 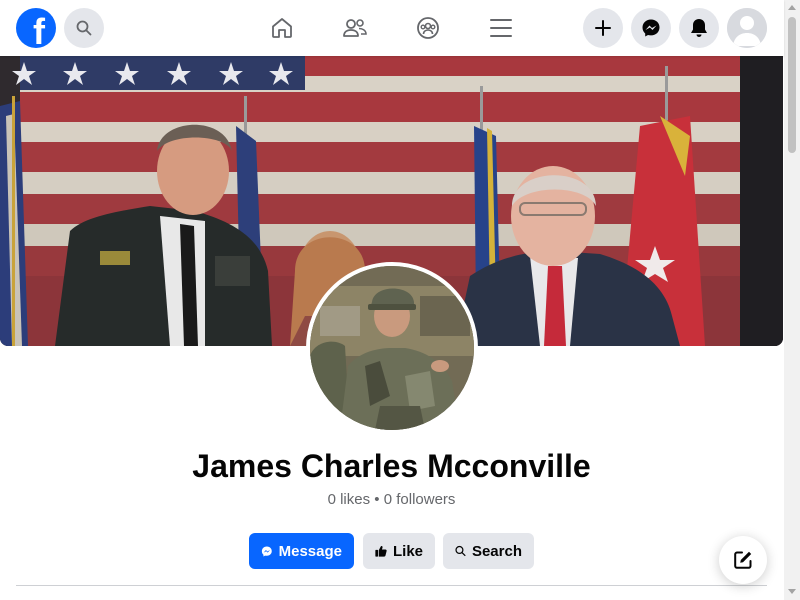 What do you see at coordinates (310, 551) in the screenshot?
I see `message-button-label: Message` at bounding box center [310, 551].